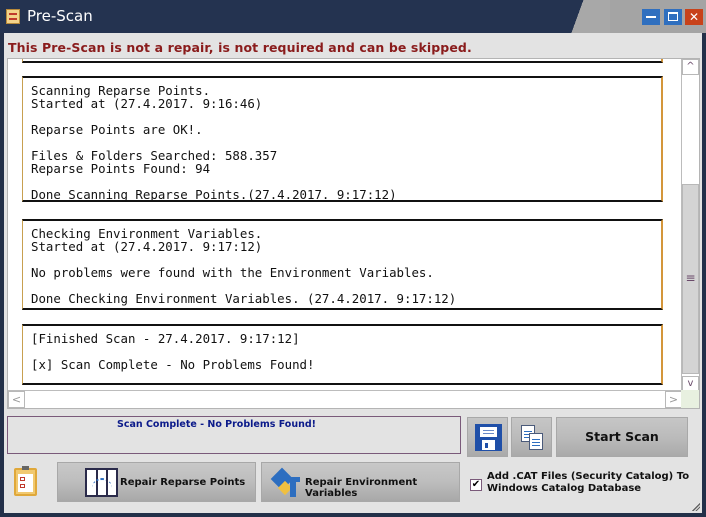 The height and width of the screenshot is (517, 706). I want to click on add-cat-files-label-line2: Windows Catalog Database, so click(564, 488).